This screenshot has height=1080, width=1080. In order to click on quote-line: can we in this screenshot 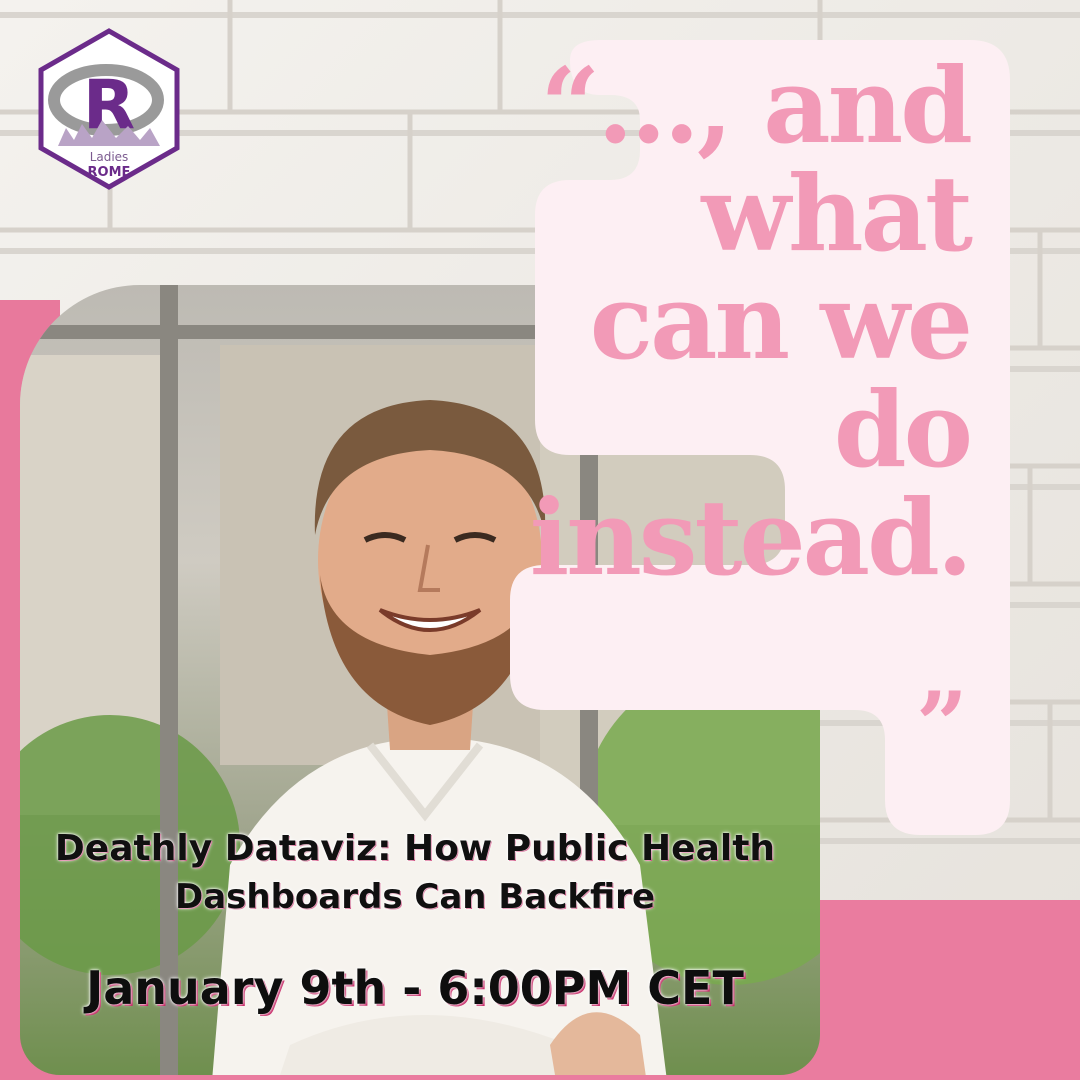, I will do `click(781, 321)`.